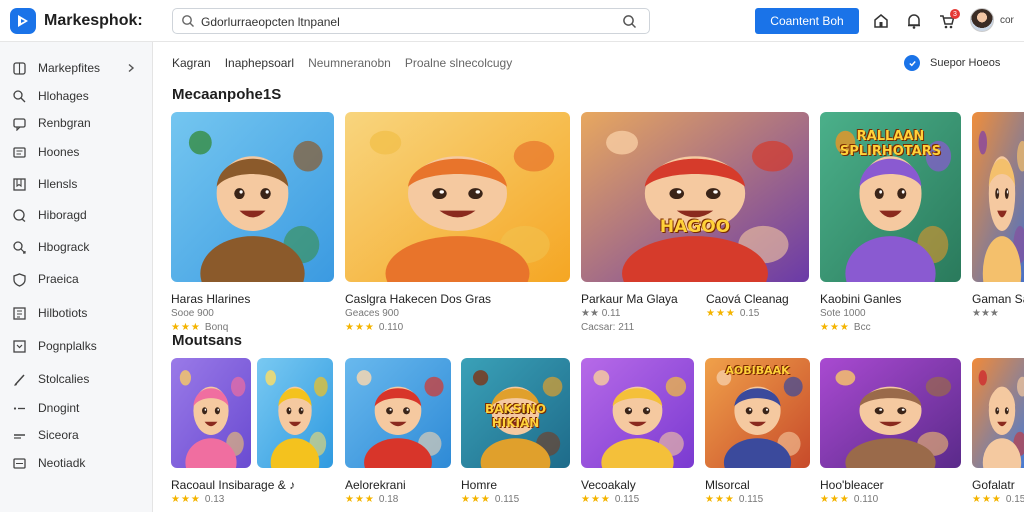 The image size is (1024, 512). I want to click on tab-3: Neumneranobn, so click(349, 65).